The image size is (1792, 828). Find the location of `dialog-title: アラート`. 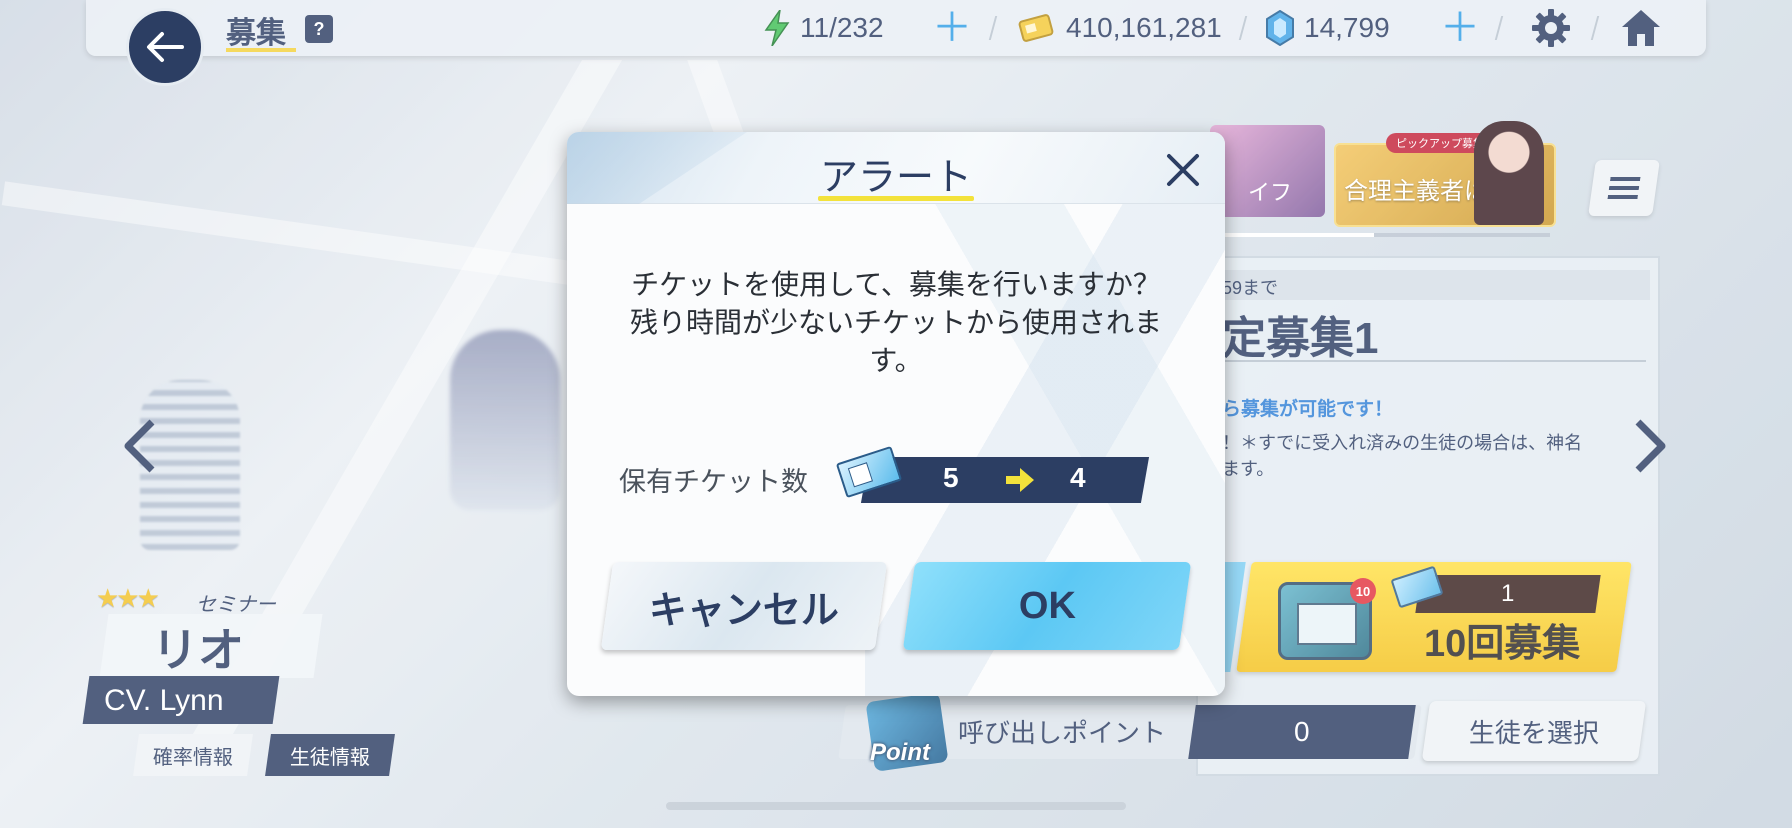

dialog-title: アラート is located at coordinates (895, 178).